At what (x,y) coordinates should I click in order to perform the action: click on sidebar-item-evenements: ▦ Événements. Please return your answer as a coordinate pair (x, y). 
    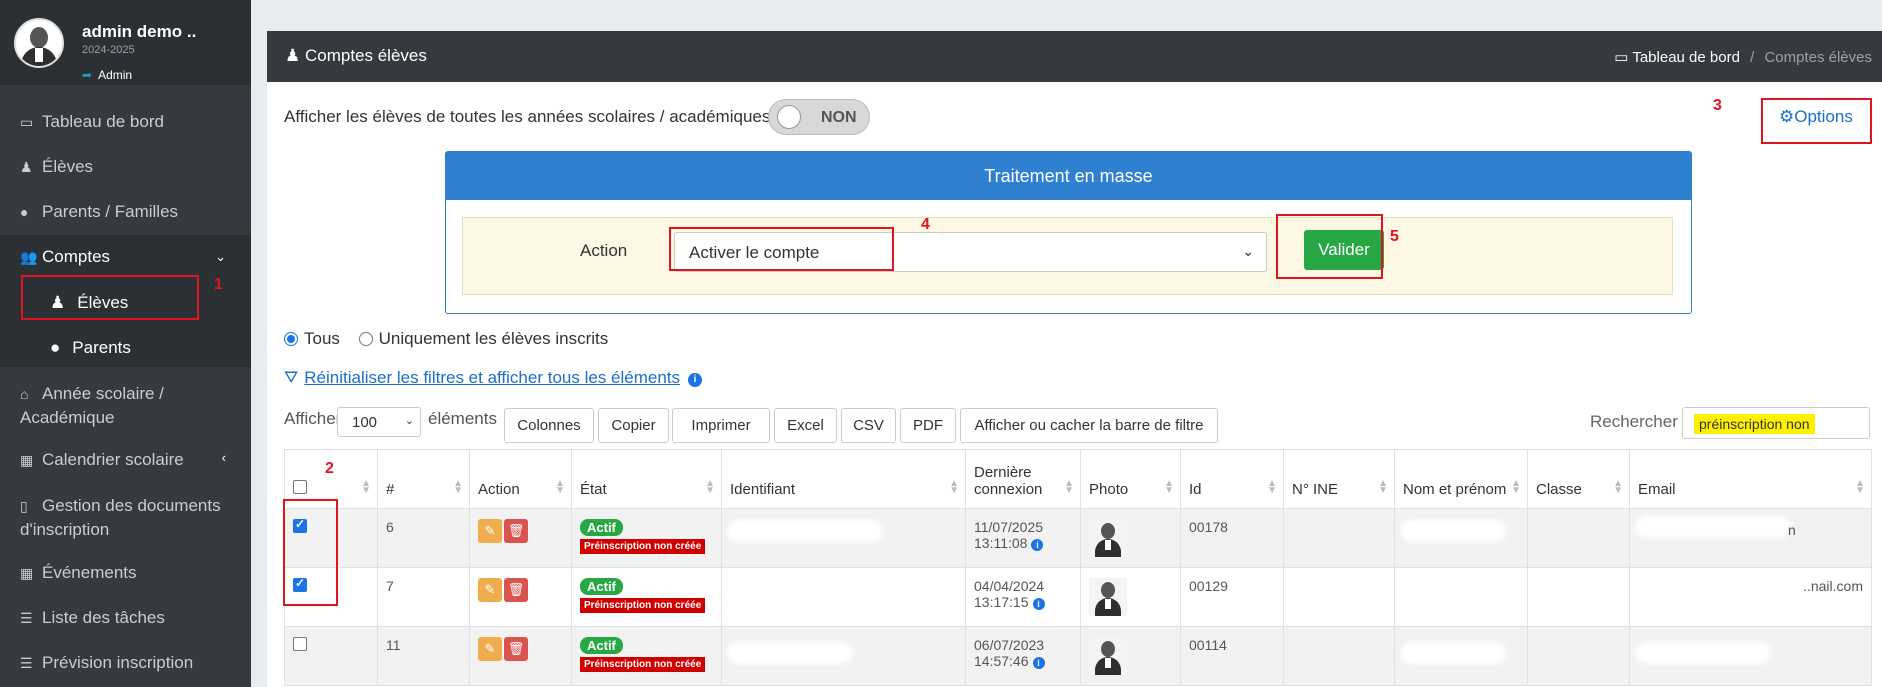
    Looking at the image, I should click on (125, 573).